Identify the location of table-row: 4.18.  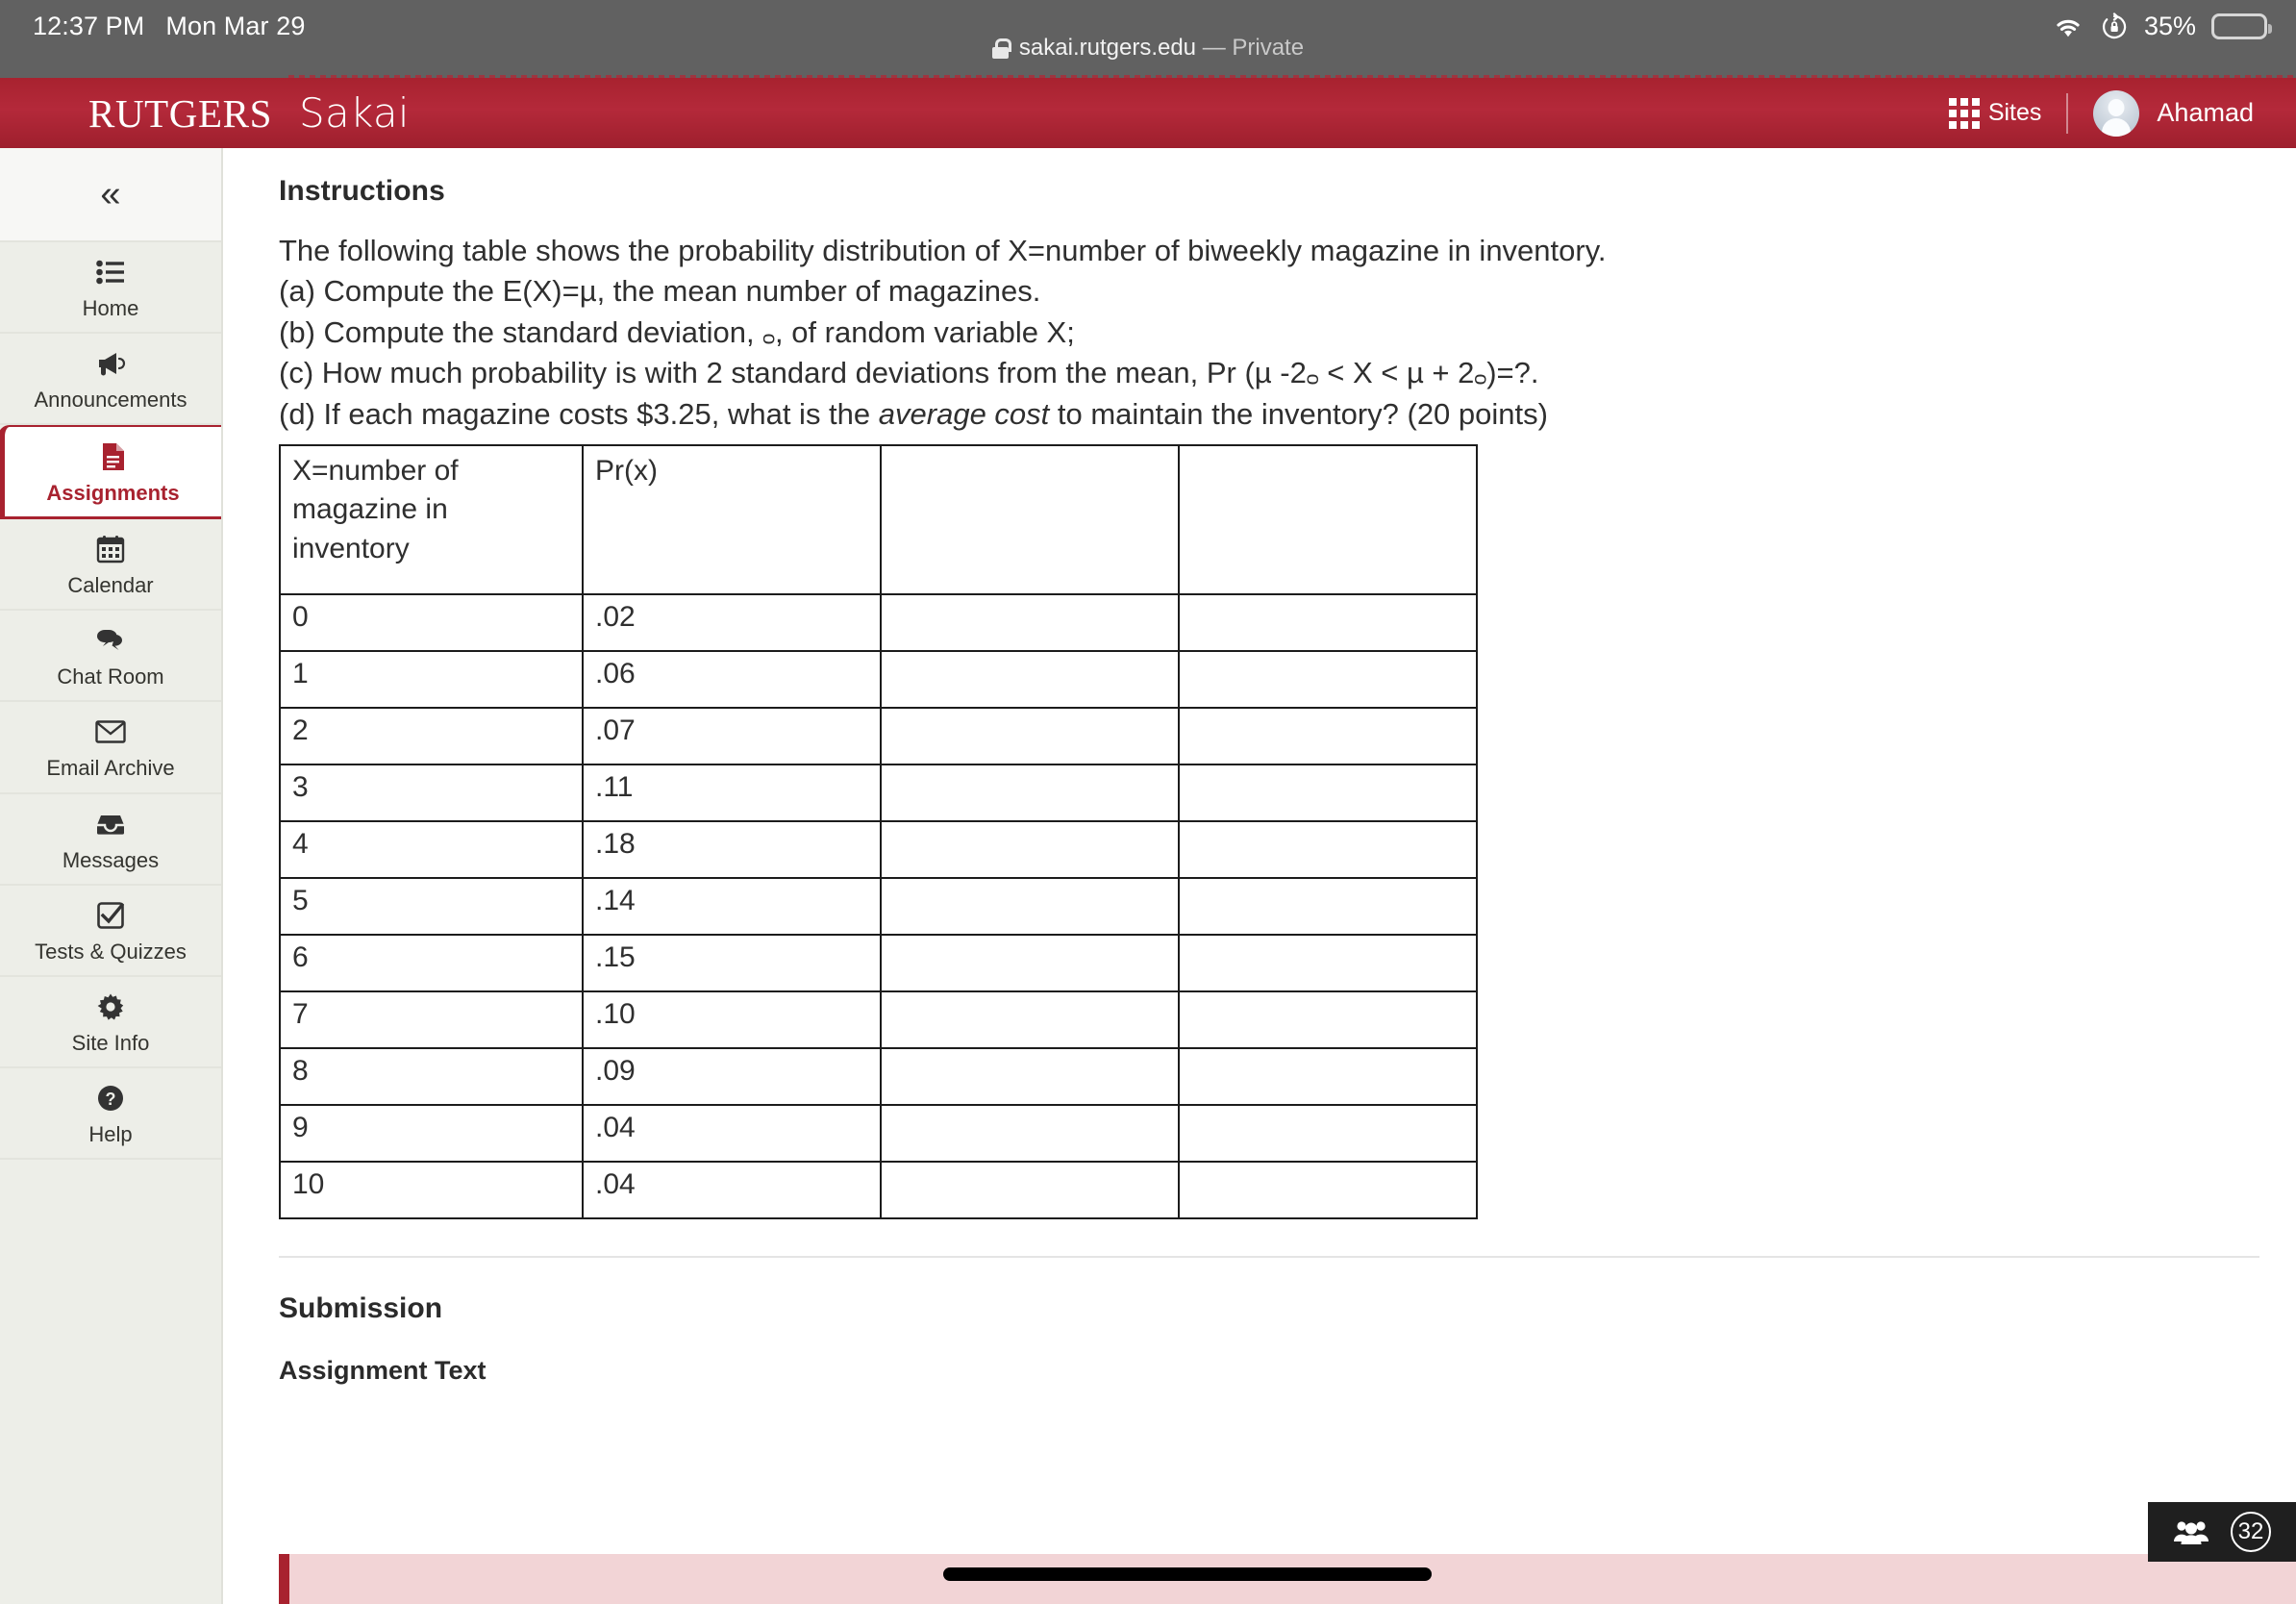
(878, 850).